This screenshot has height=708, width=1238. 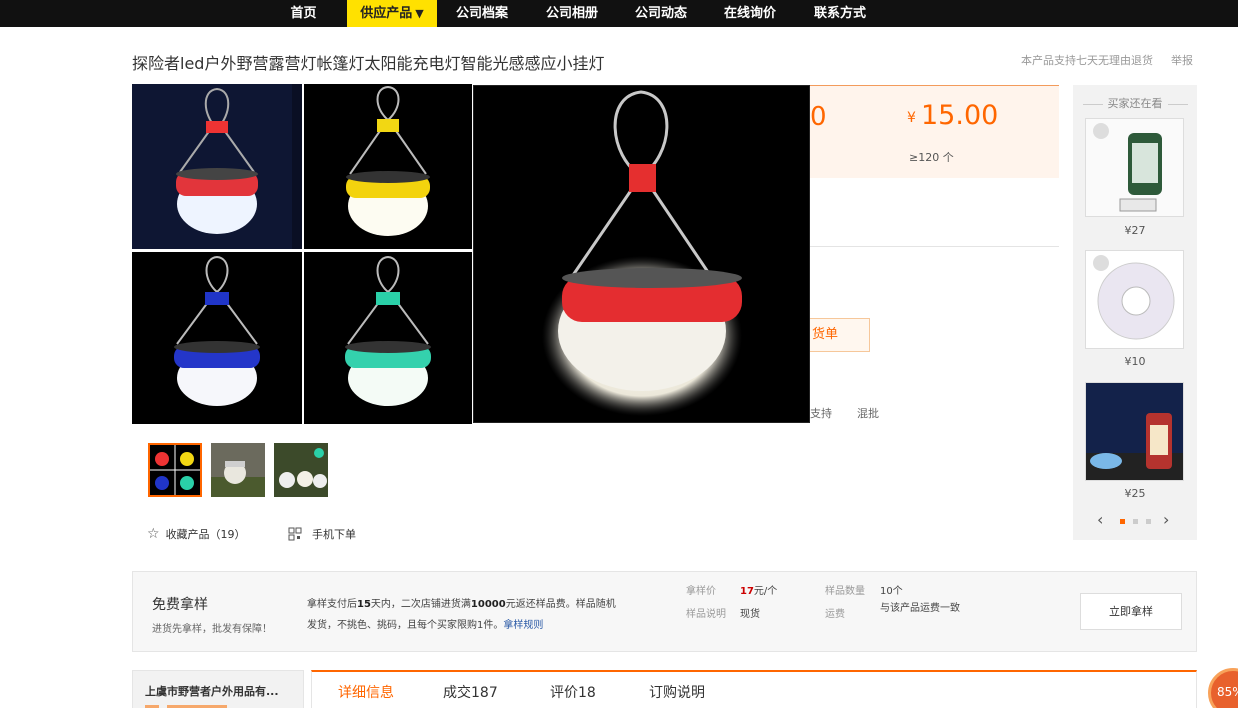 I want to click on report-link: 举报, so click(x=1182, y=60).